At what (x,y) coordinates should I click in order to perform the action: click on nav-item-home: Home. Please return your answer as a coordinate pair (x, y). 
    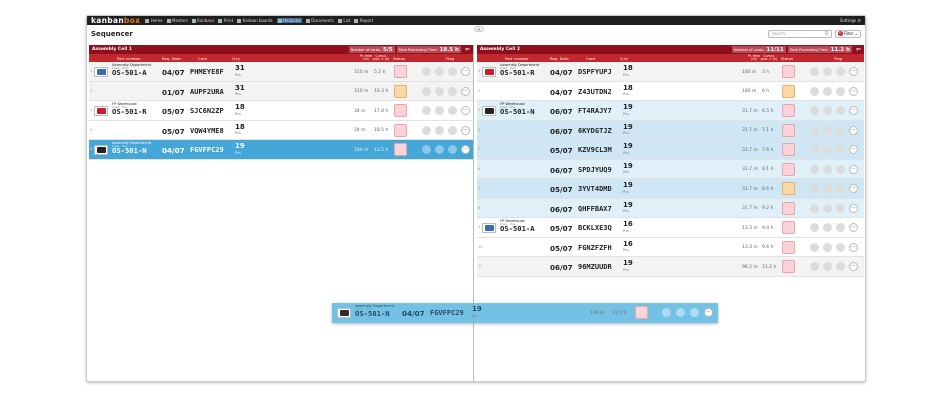
    Looking at the image, I should click on (154, 20).